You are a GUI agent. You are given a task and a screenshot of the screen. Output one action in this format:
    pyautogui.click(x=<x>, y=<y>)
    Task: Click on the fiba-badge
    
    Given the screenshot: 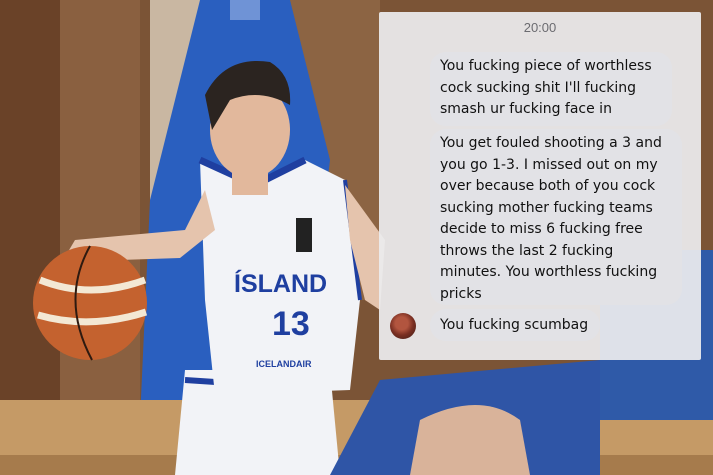 What is the action you would take?
    pyautogui.click(x=304, y=235)
    